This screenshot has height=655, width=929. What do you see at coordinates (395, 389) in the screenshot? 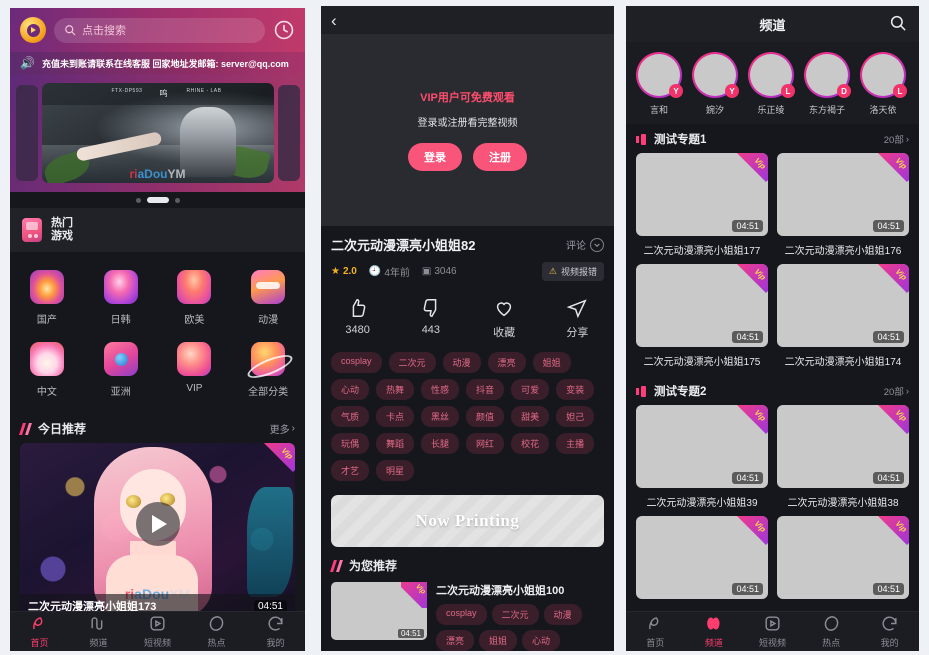
I see `tag-chip: 热舞` at bounding box center [395, 389].